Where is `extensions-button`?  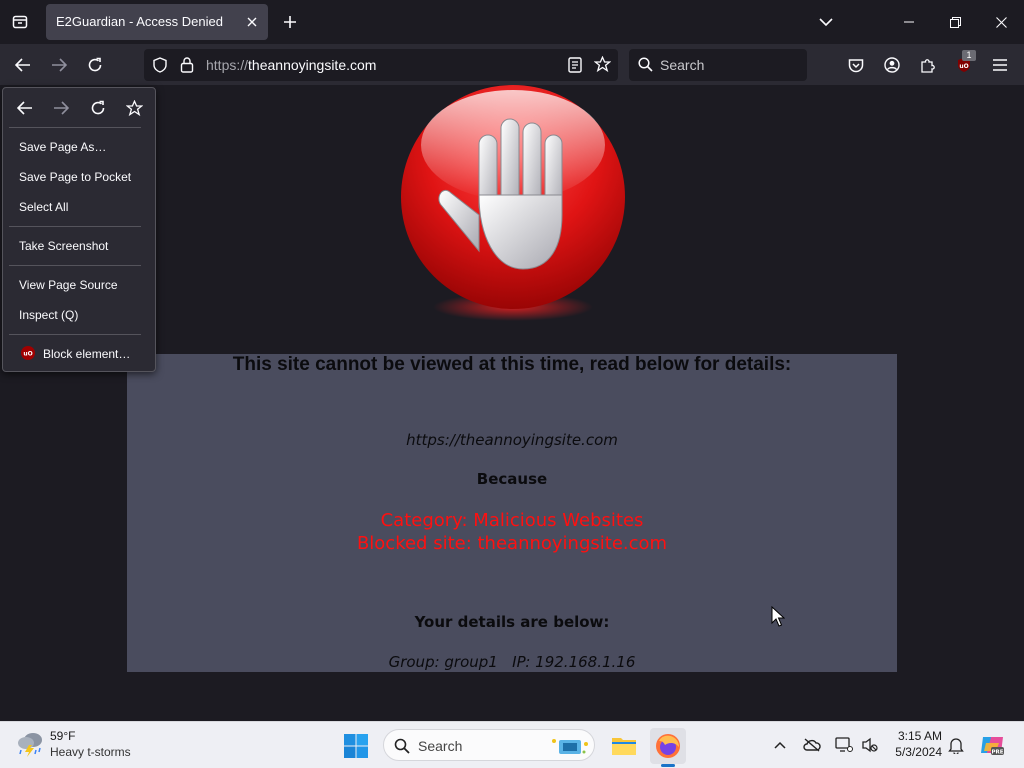
extensions-button is located at coordinates (928, 65).